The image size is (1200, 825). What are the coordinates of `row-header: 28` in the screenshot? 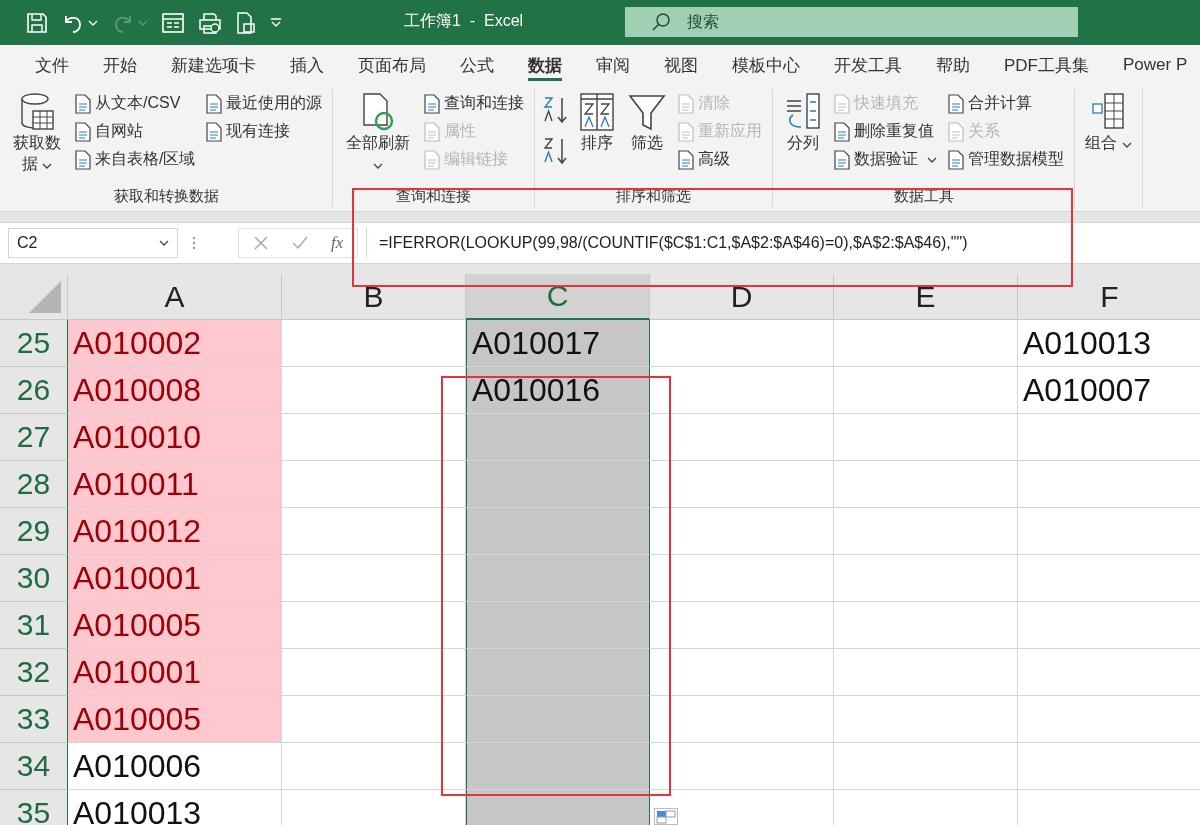 It's located at (34, 484).